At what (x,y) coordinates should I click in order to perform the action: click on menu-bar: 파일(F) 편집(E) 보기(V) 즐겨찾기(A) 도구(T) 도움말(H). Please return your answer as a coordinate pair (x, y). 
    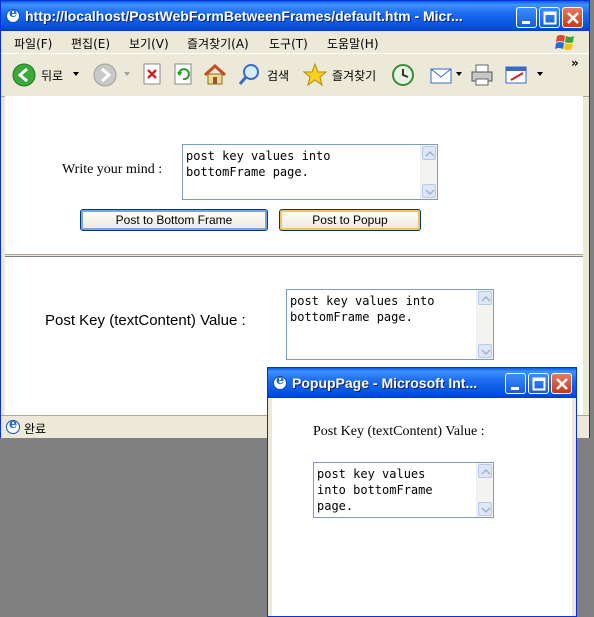
    Looking at the image, I should click on (295, 42).